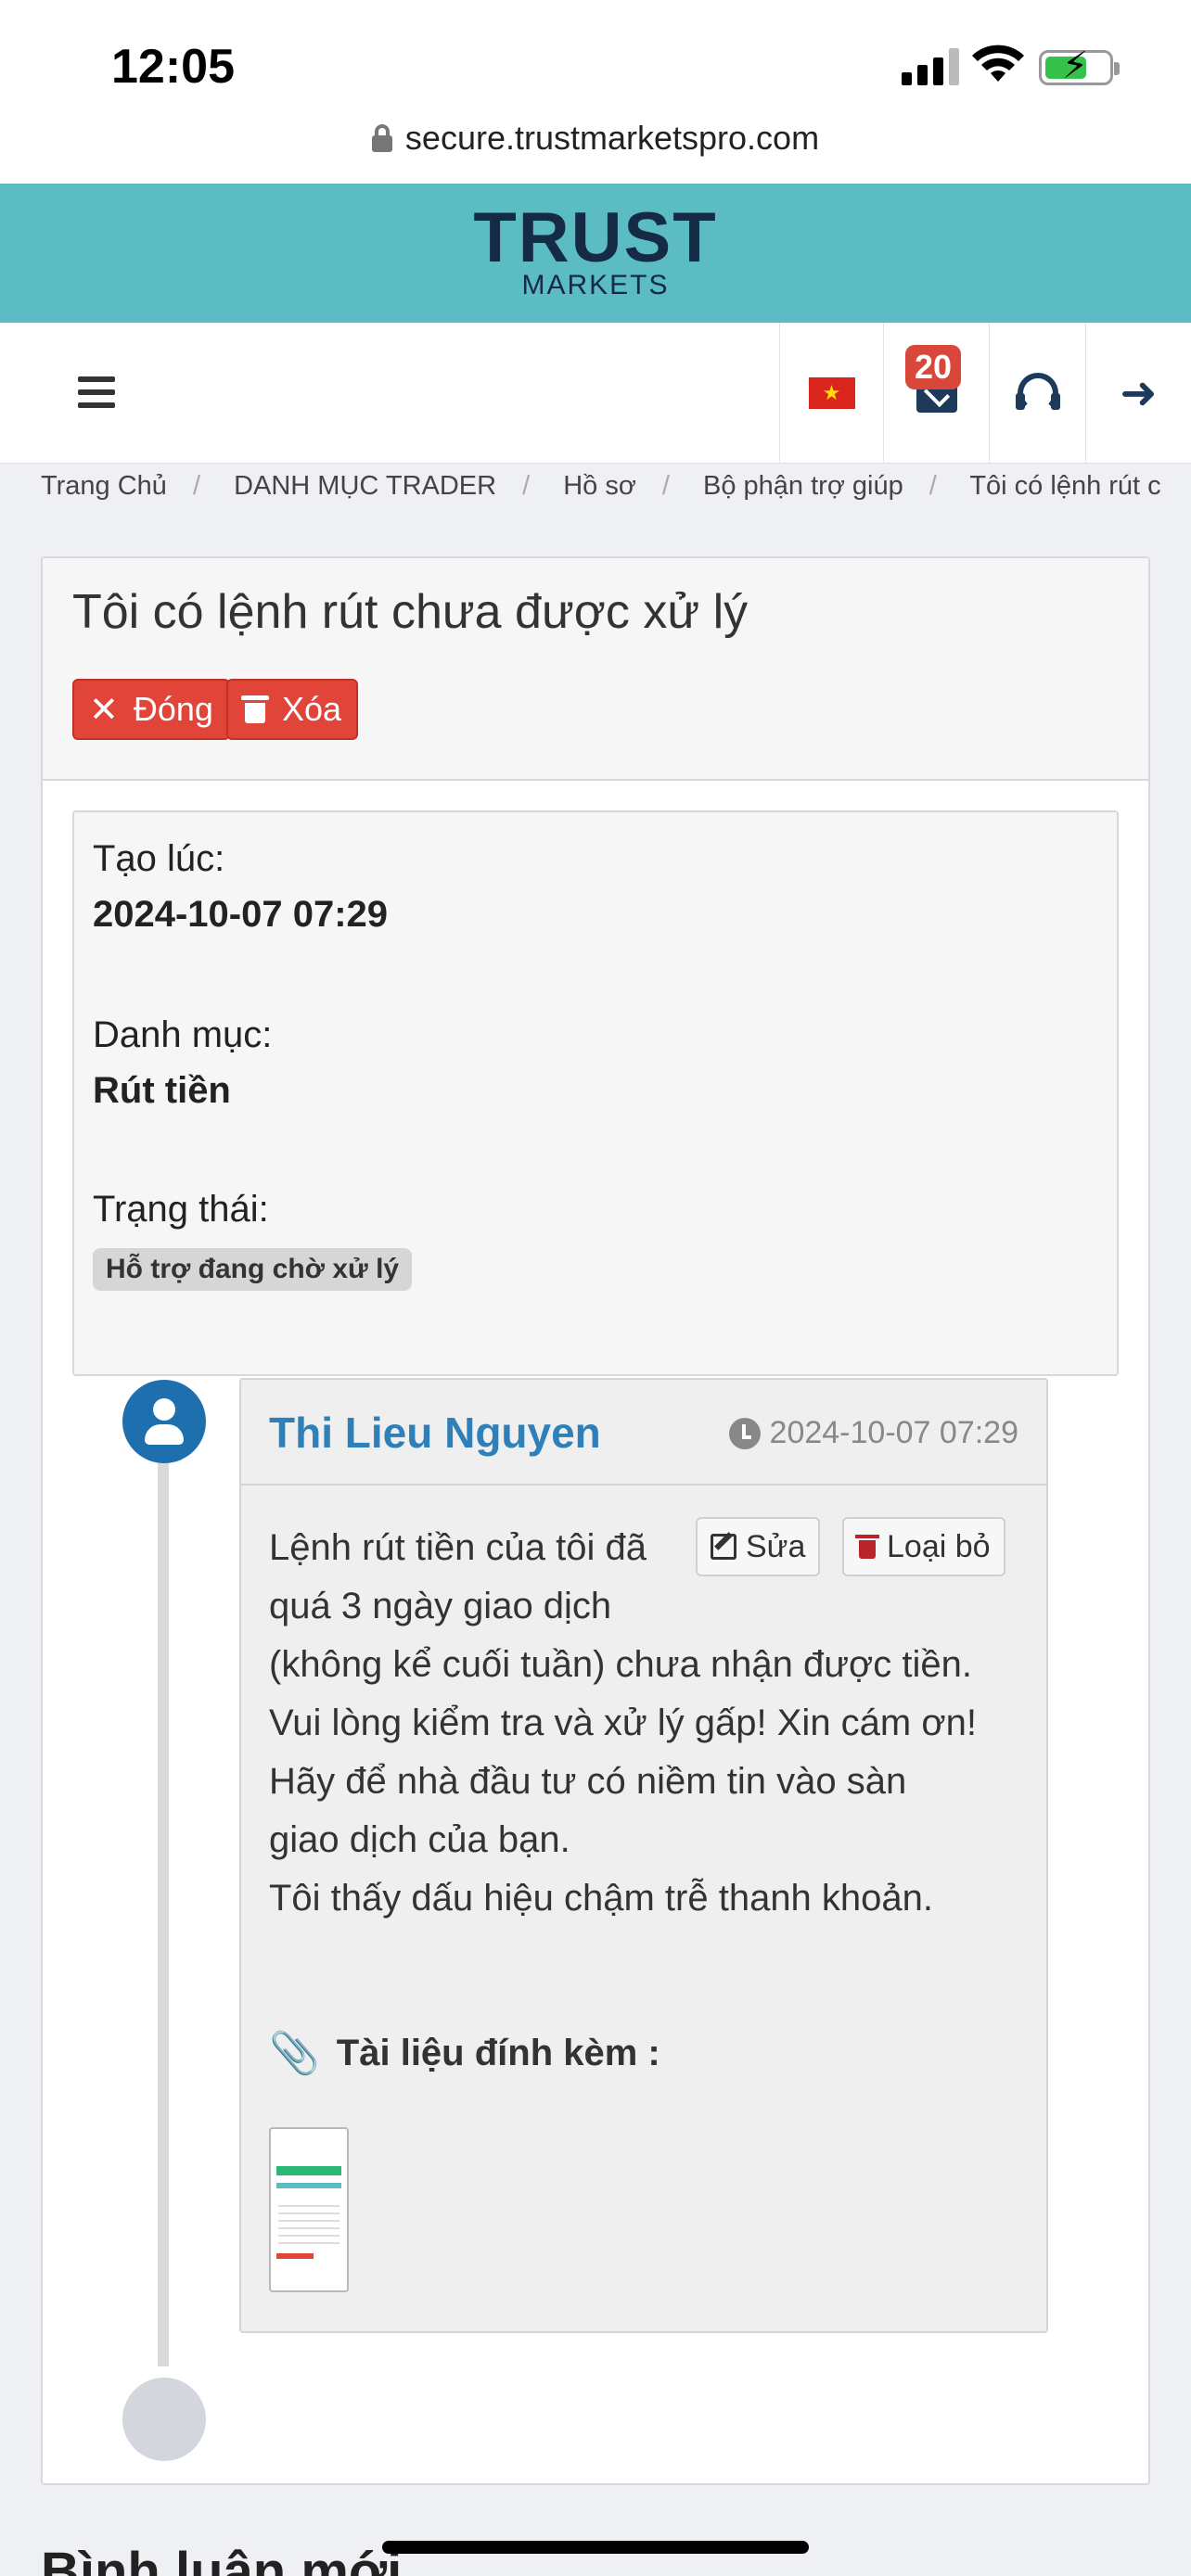 This screenshot has width=1191, height=2576. Describe the element at coordinates (998, 64) in the screenshot. I see `wifi-icon` at that location.